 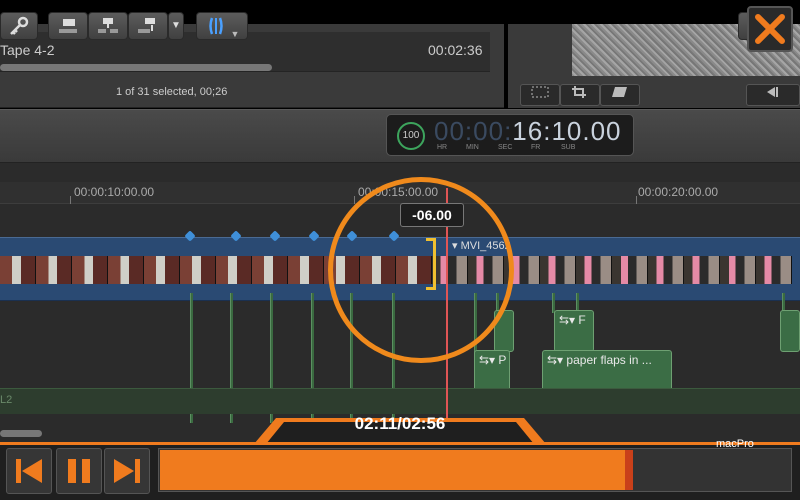 I want to click on edit-options-dropdown: ▼, so click(x=176, y=26).